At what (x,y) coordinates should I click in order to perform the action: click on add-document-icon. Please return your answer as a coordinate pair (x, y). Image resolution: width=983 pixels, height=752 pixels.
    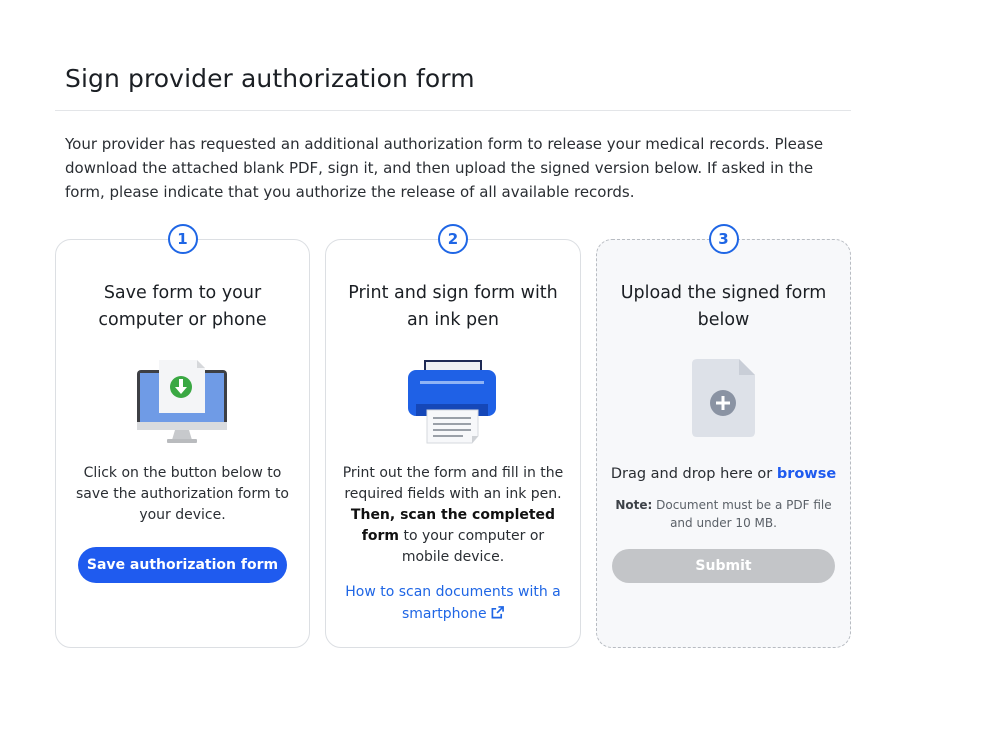
    Looking at the image, I should click on (724, 400).